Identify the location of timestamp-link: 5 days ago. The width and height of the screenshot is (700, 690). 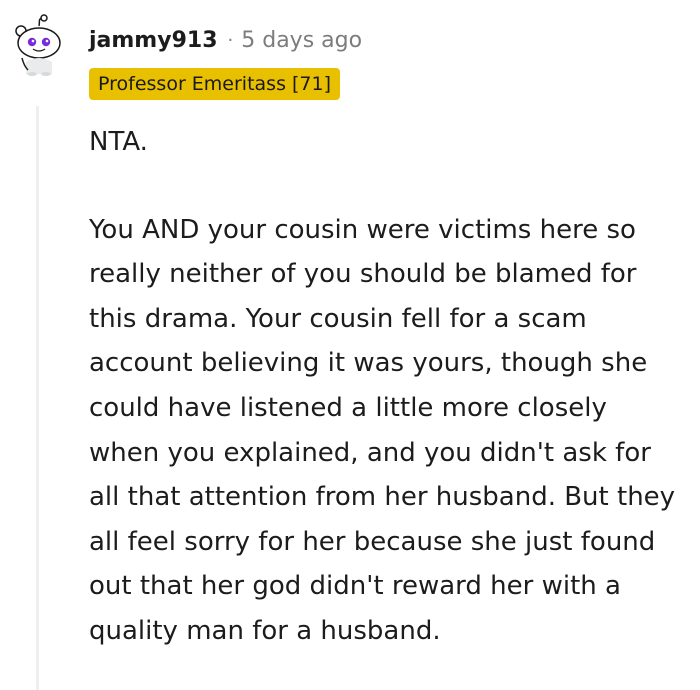
(301, 40).